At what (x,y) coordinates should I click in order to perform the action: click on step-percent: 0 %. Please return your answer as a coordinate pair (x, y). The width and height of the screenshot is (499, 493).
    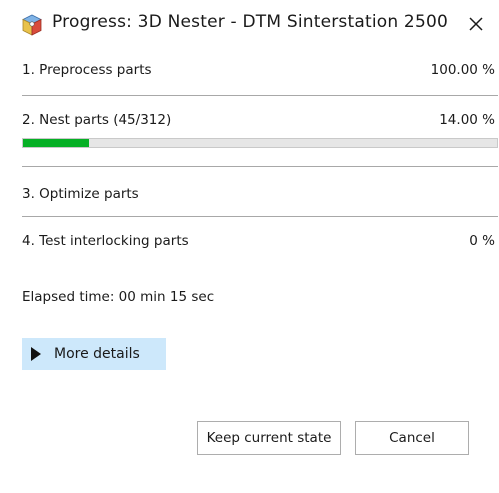
    Looking at the image, I should click on (482, 241).